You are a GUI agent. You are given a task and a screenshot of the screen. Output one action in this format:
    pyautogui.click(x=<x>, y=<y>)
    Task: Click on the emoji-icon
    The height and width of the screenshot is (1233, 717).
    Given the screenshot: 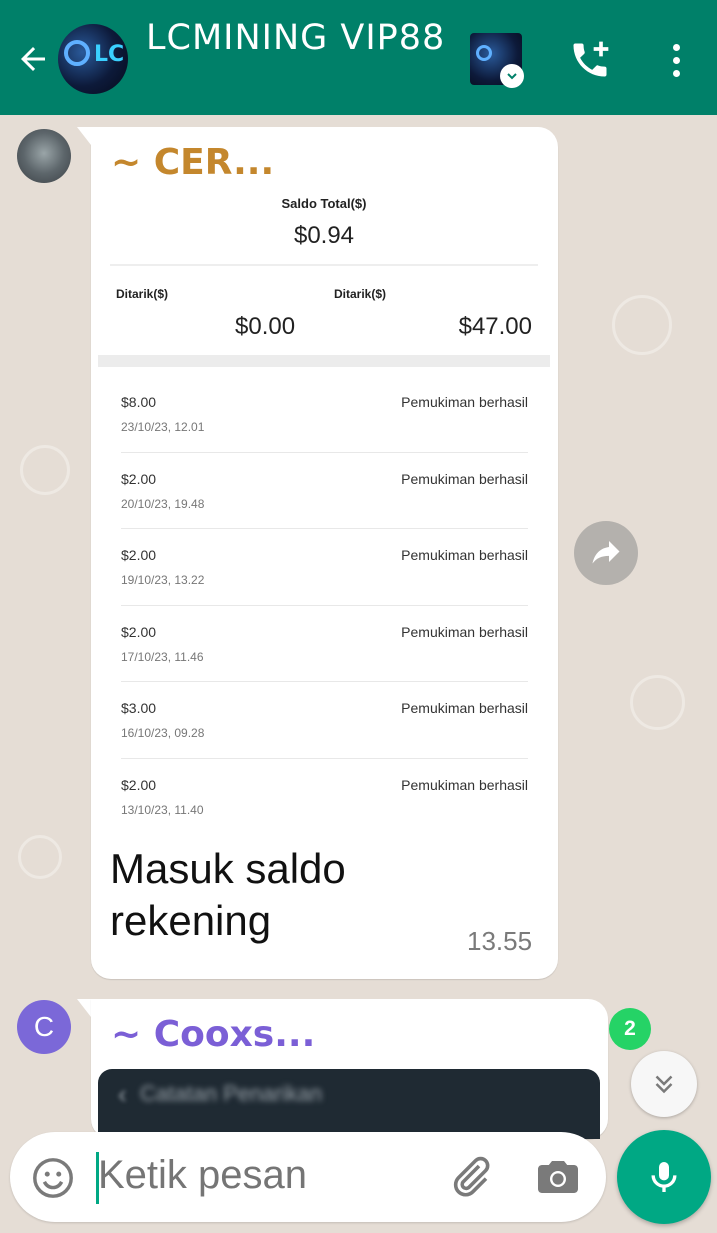 What is the action you would take?
    pyautogui.click(x=53, y=1178)
    